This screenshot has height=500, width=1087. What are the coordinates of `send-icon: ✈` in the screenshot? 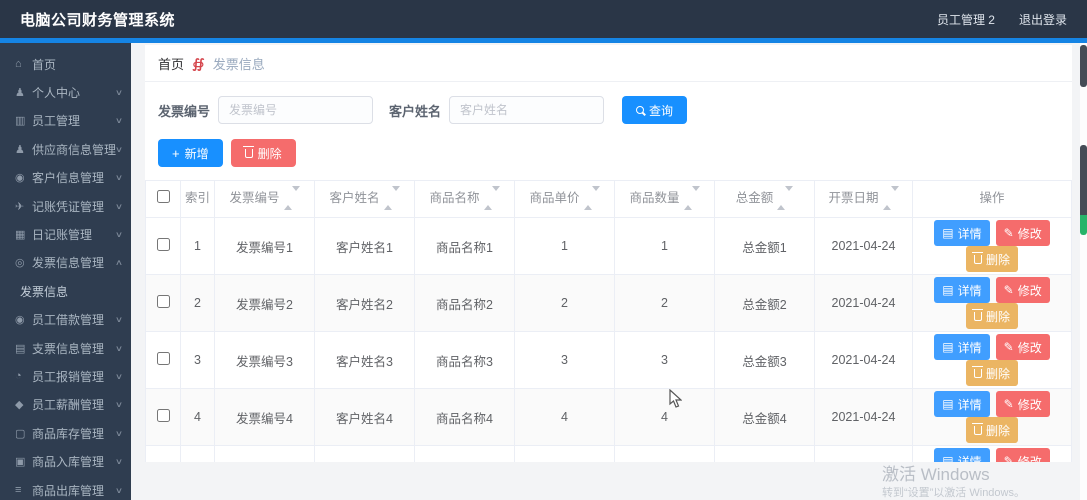 It's located at (20, 206).